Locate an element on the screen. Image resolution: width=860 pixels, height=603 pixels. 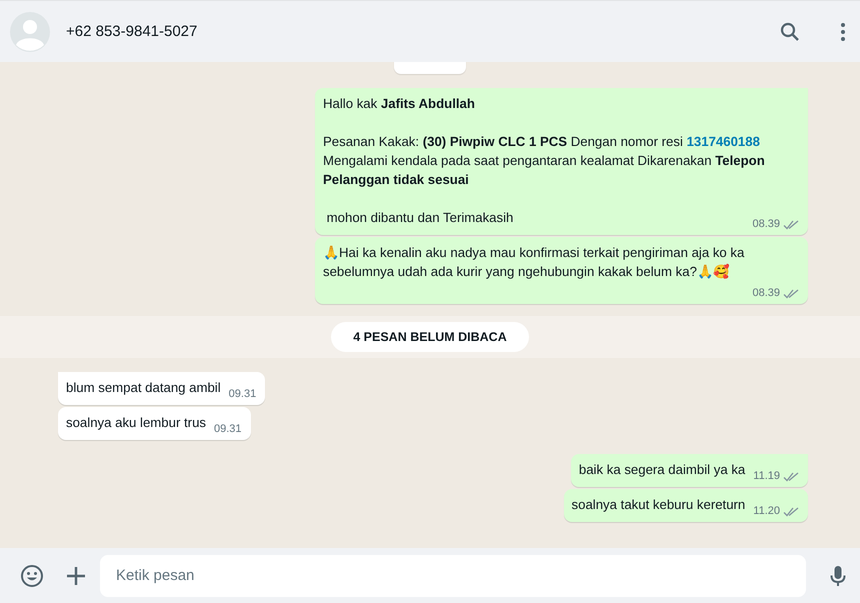
message-text: baik ka segera daimbil ya ka is located at coordinates (662, 470).